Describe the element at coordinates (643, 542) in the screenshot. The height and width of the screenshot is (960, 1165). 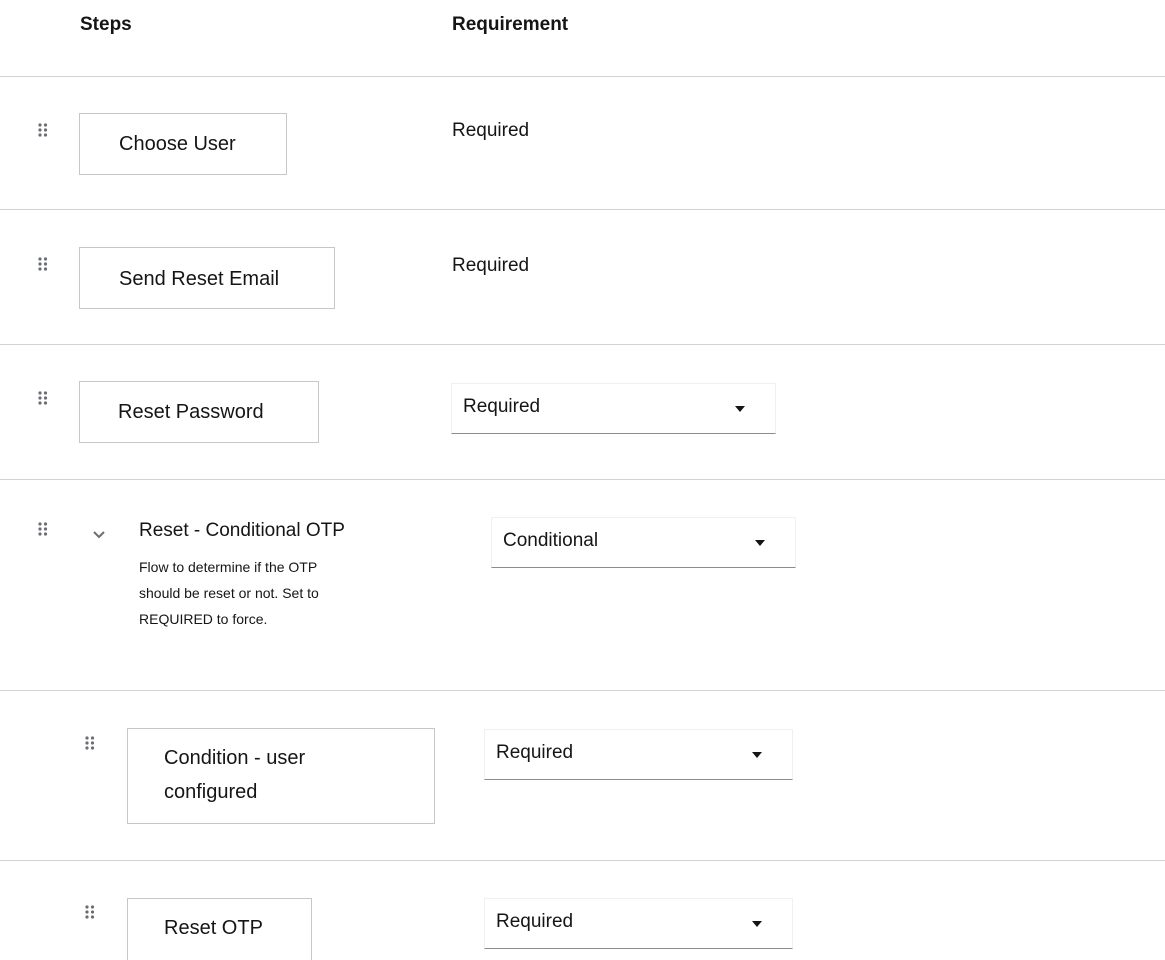
I see `requirement-select: Conditional` at that location.